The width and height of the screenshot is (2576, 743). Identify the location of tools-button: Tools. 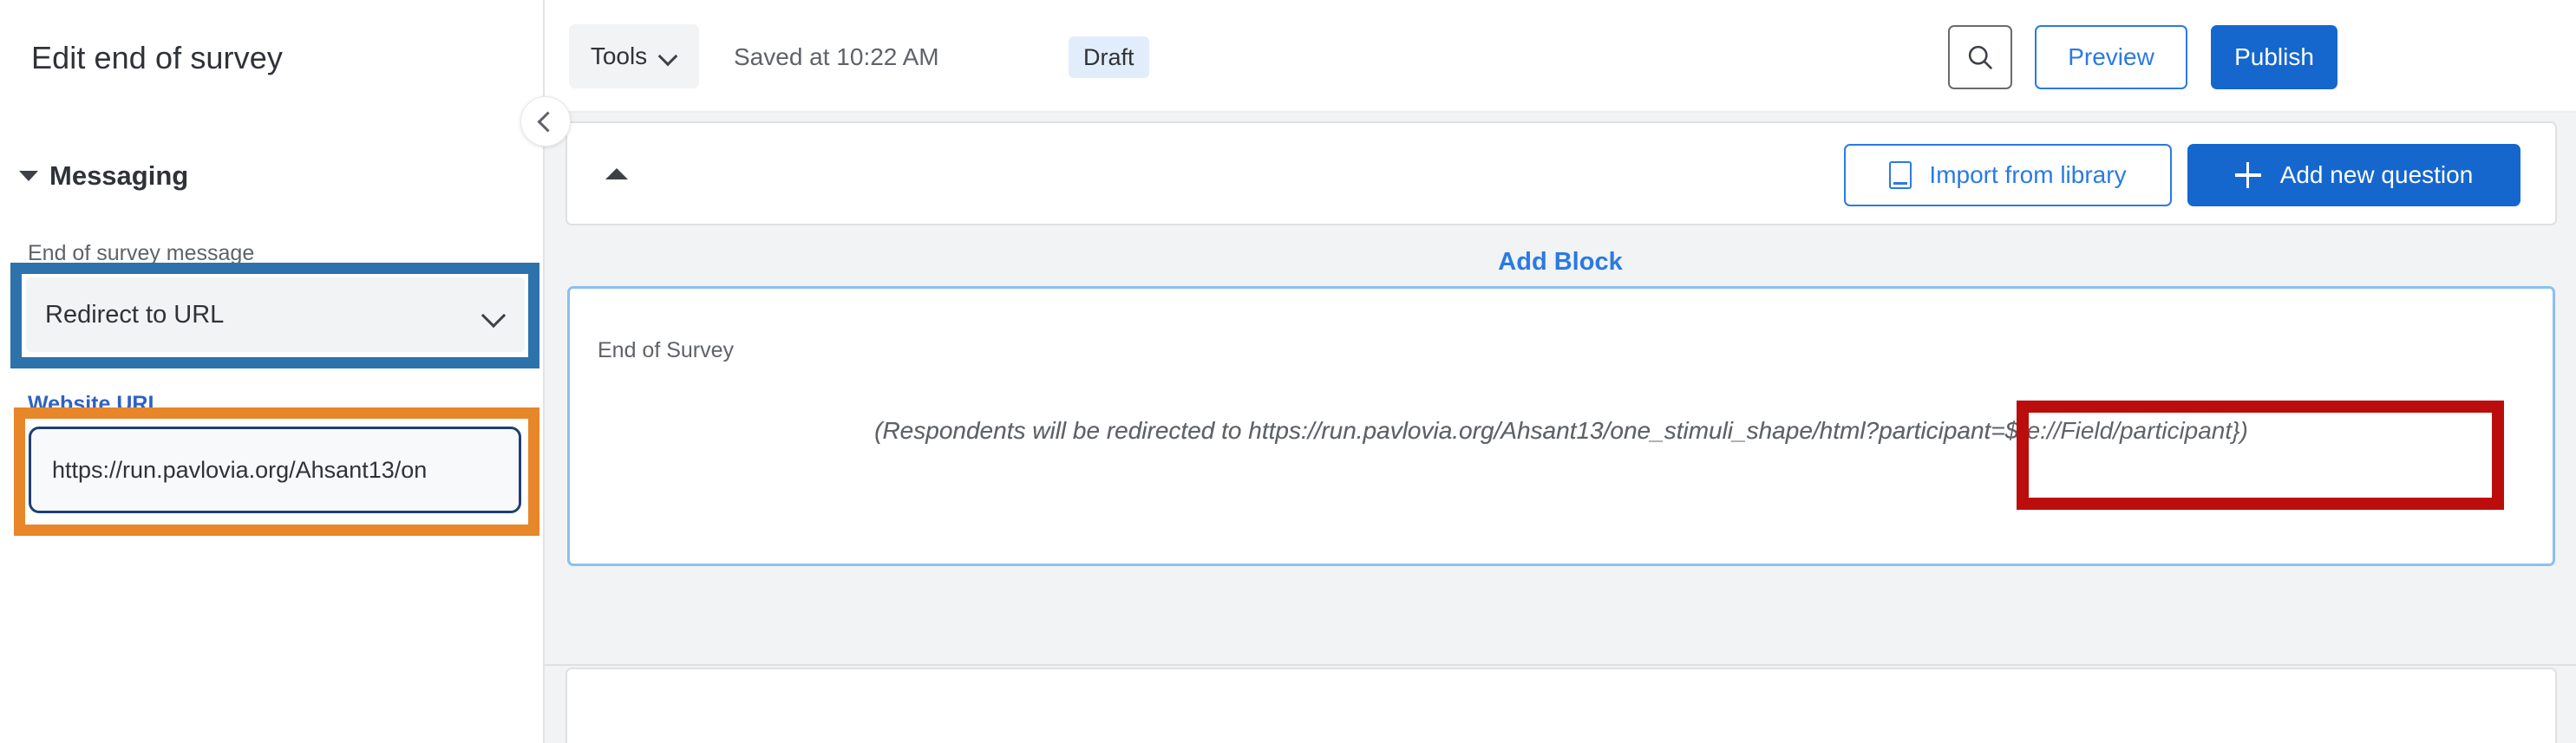
(634, 56).